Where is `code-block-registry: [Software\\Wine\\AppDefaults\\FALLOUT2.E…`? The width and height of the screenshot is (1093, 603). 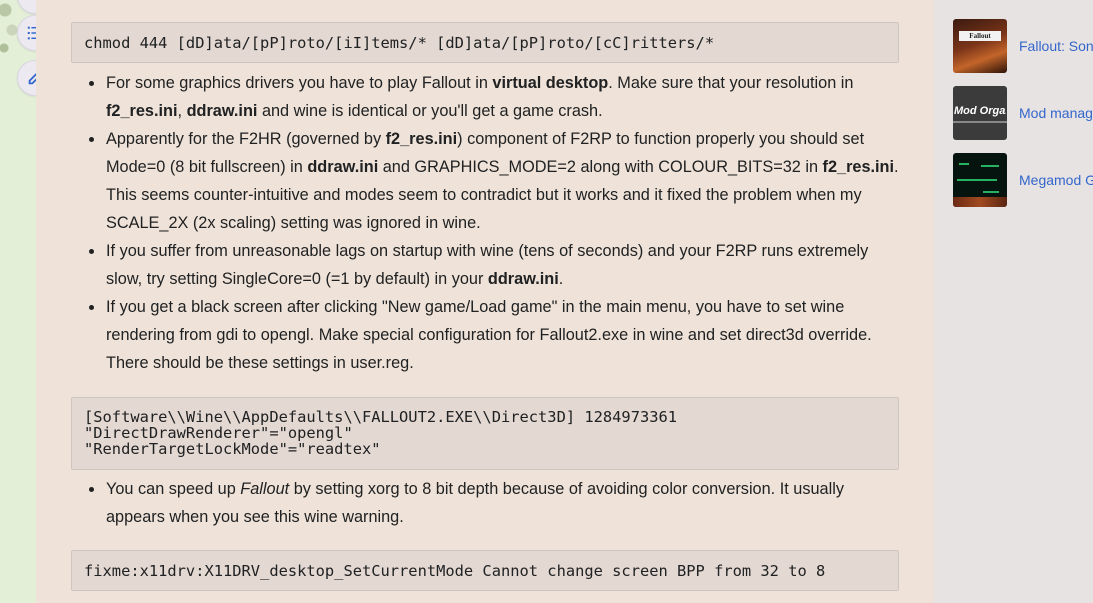
code-block-registry: [Software\\Wine\\AppDefaults\\FALLOUT2.E… is located at coordinates (485, 433).